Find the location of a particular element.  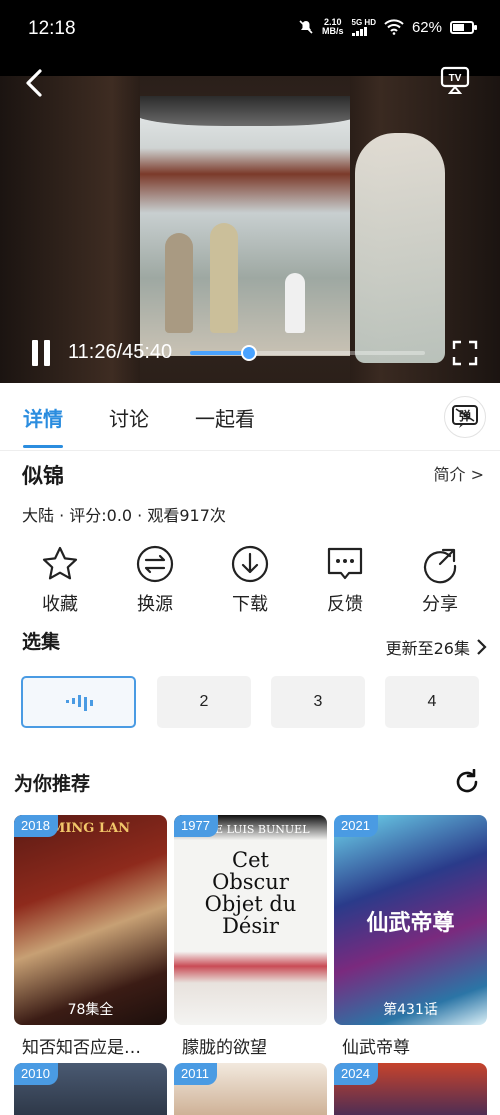

danmaku-toggle: 弹 is located at coordinates (465, 417).